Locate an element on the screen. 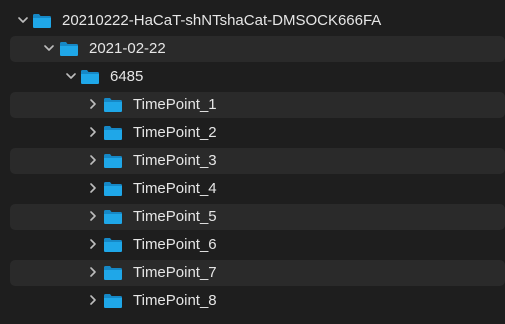 The height and width of the screenshot is (324, 505). folder-label: 2021-02-22 is located at coordinates (127, 48).